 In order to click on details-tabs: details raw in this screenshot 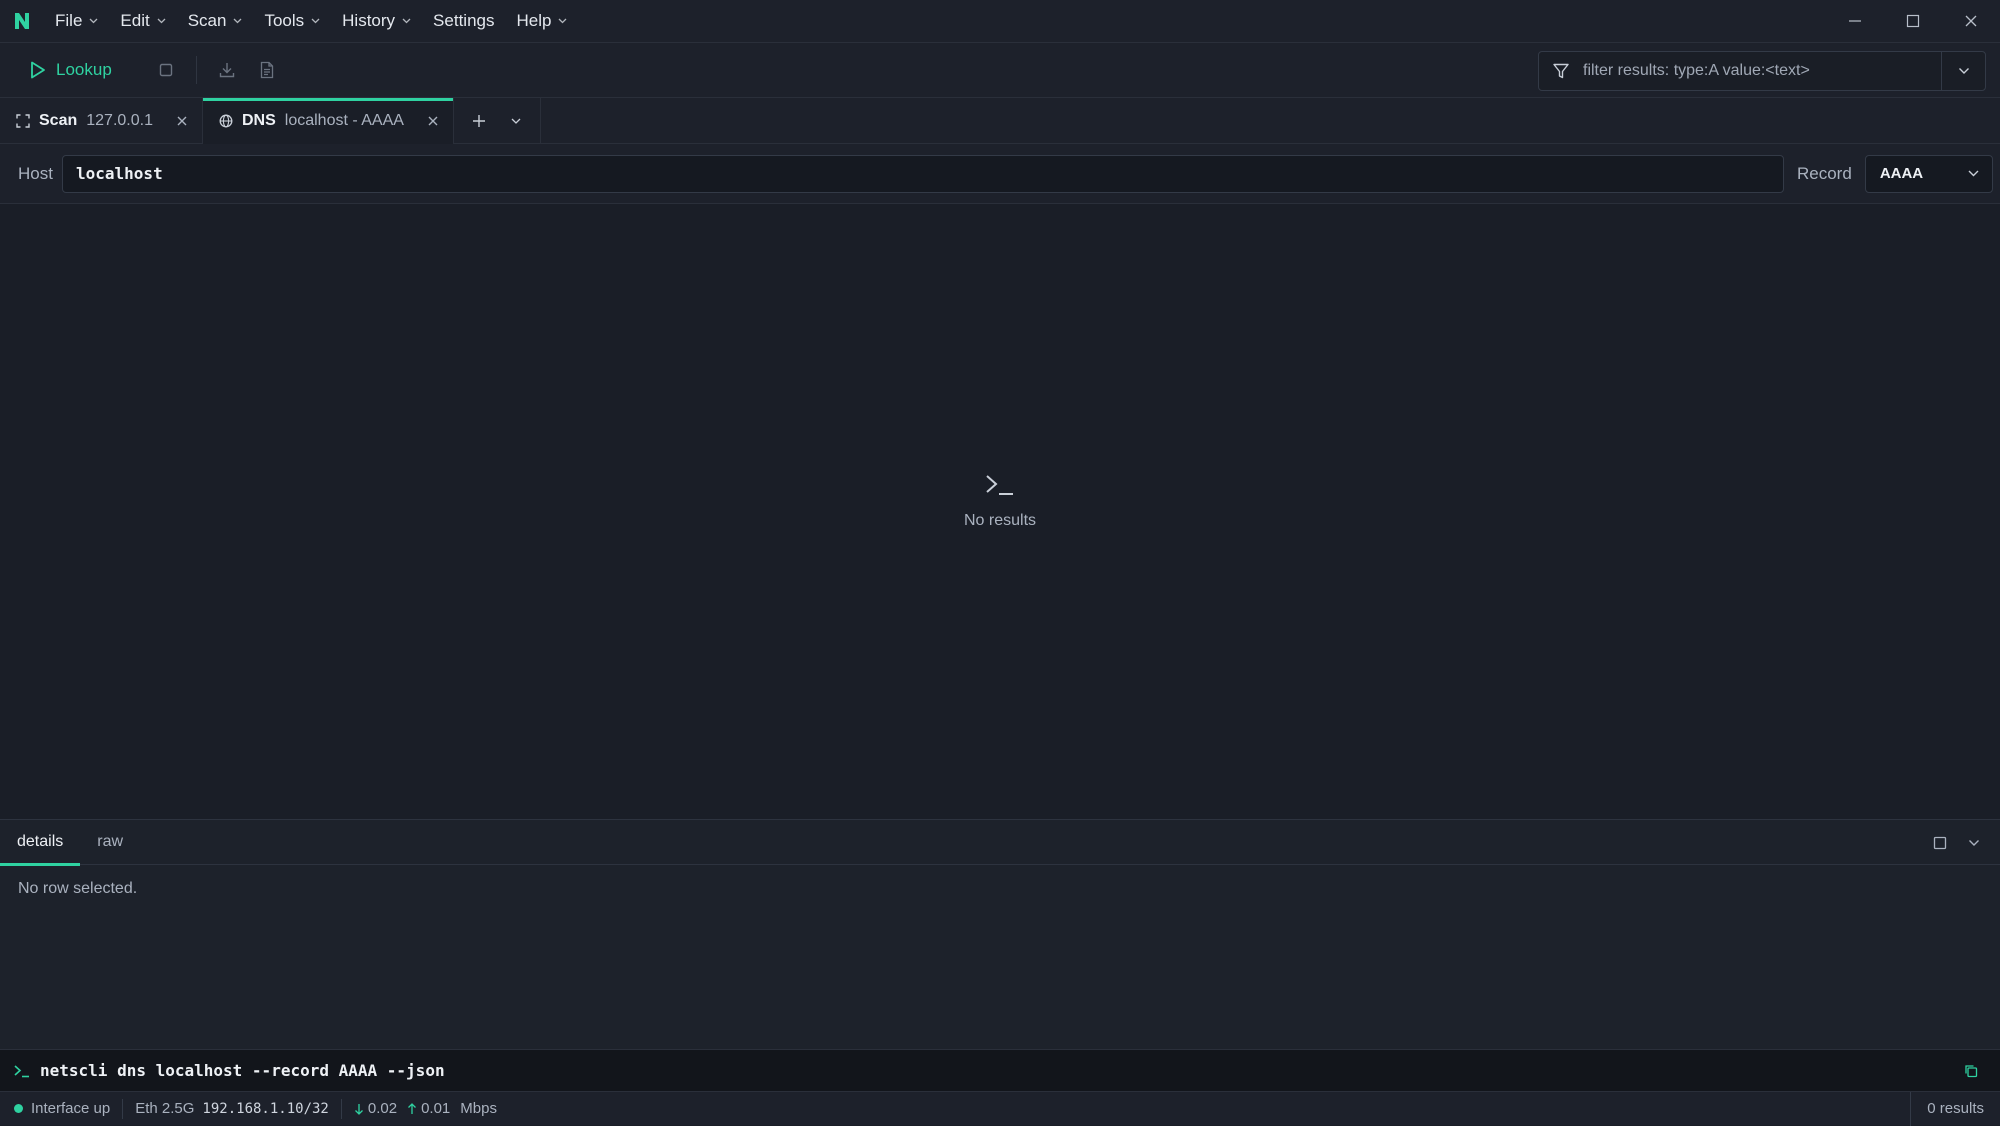, I will do `click(1000, 843)`.